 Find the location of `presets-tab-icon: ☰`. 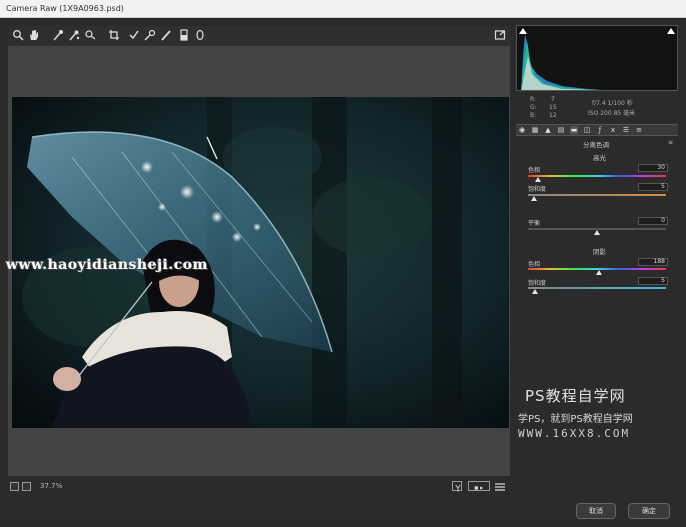

presets-tab-icon: ☰ is located at coordinates (626, 130).